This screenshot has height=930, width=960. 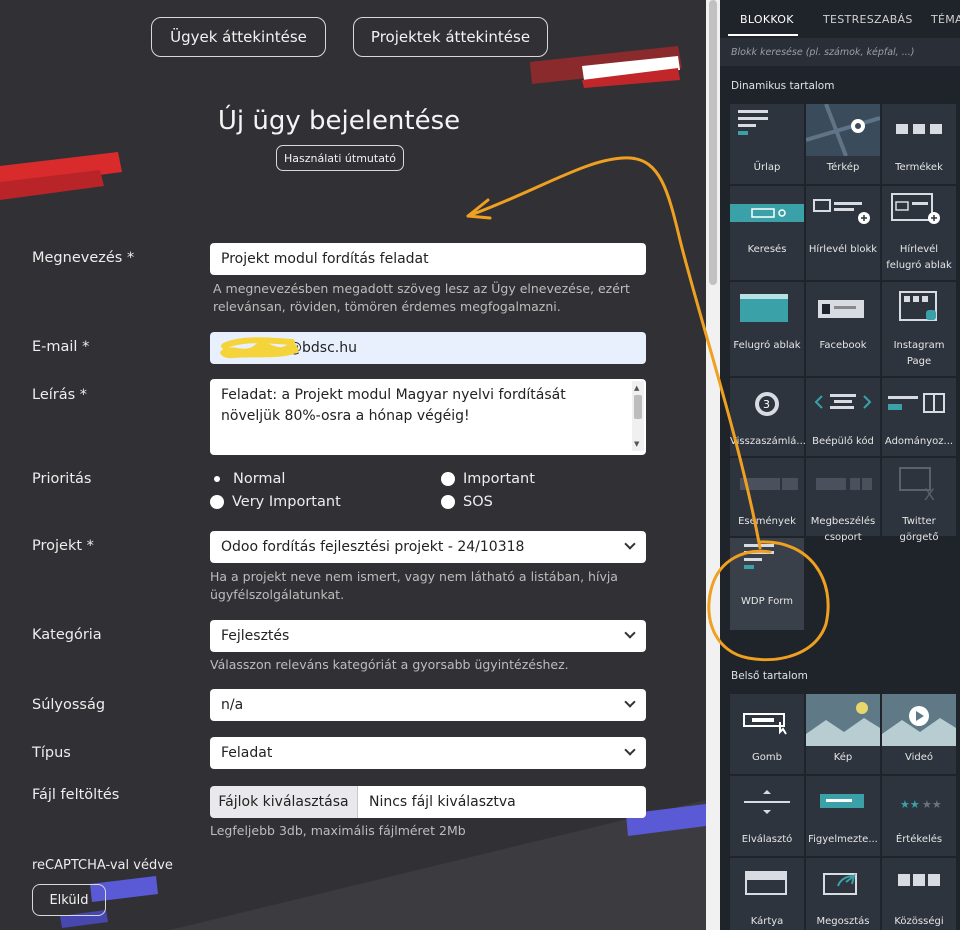 I want to click on radio-label: Normal, so click(x=259, y=479).